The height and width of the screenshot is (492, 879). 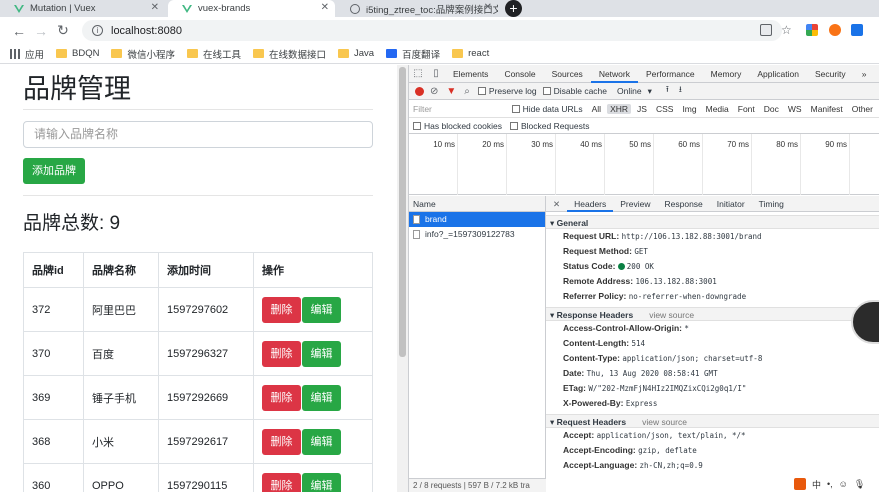 What do you see at coordinates (556, 204) in the screenshot?
I see `close-detail-icon: ✕` at bounding box center [556, 204].